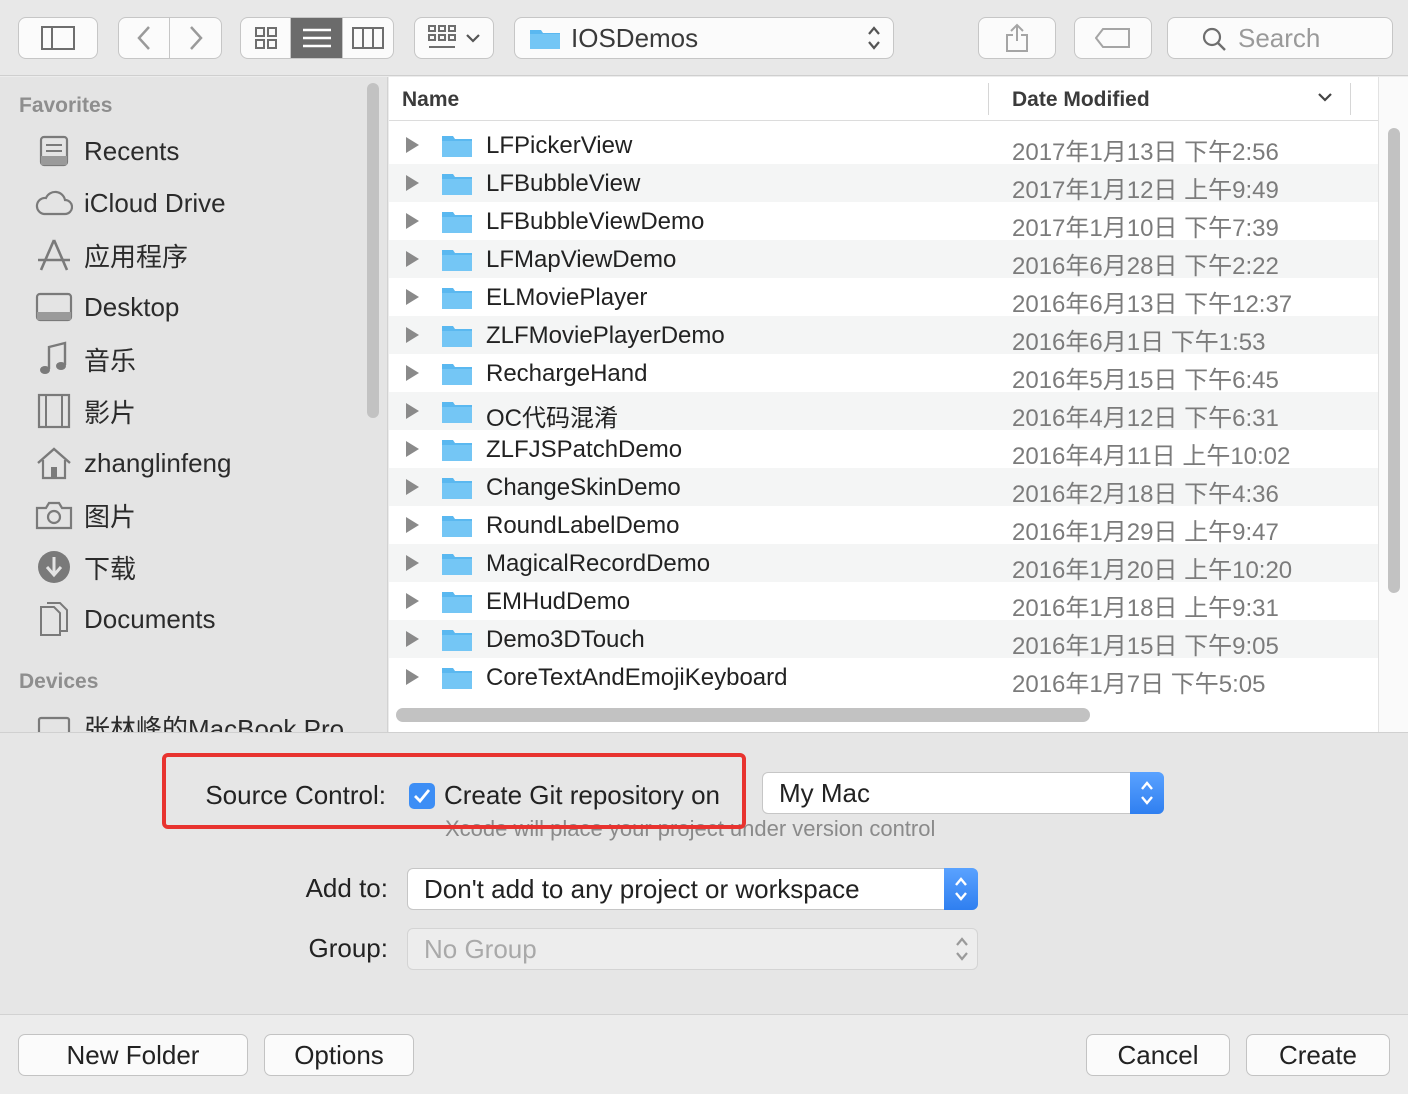  I want to click on arrange-button, so click(454, 38).